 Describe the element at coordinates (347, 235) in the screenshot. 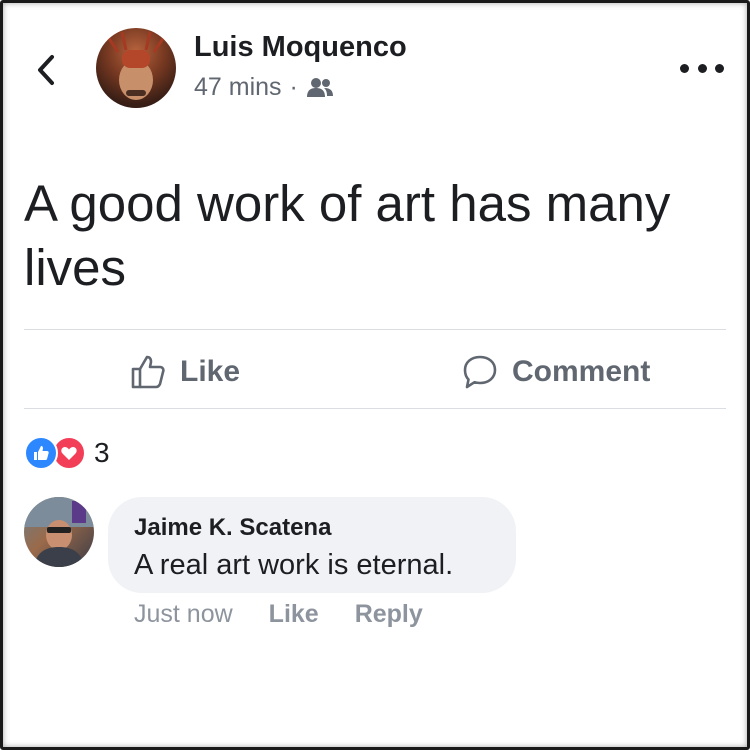

I see `post-text: A good work of art has many lives` at that location.